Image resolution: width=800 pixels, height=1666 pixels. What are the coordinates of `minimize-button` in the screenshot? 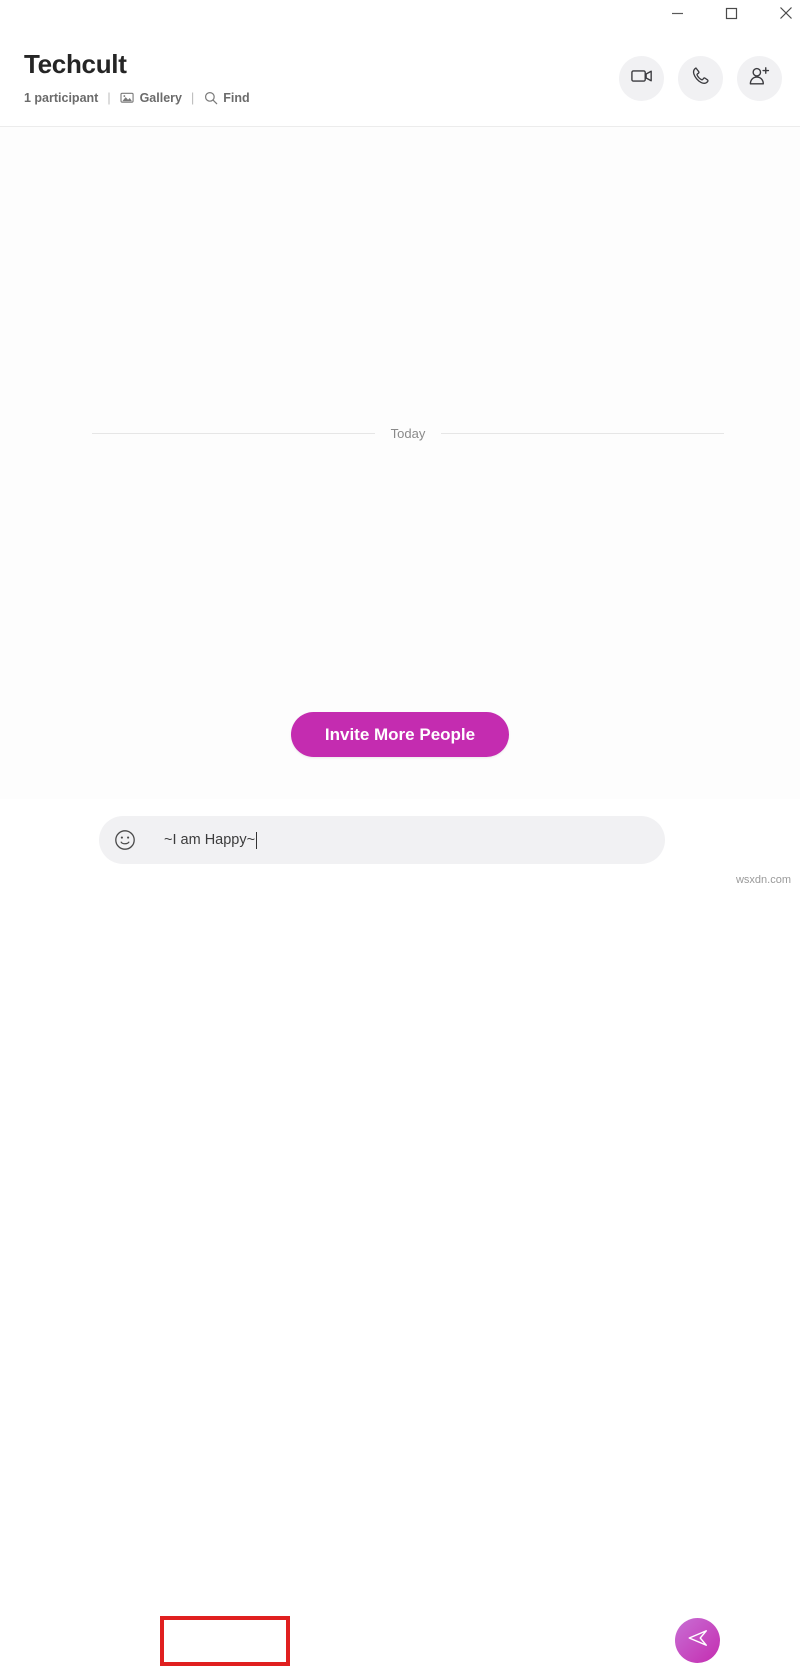 It's located at (677, 13).